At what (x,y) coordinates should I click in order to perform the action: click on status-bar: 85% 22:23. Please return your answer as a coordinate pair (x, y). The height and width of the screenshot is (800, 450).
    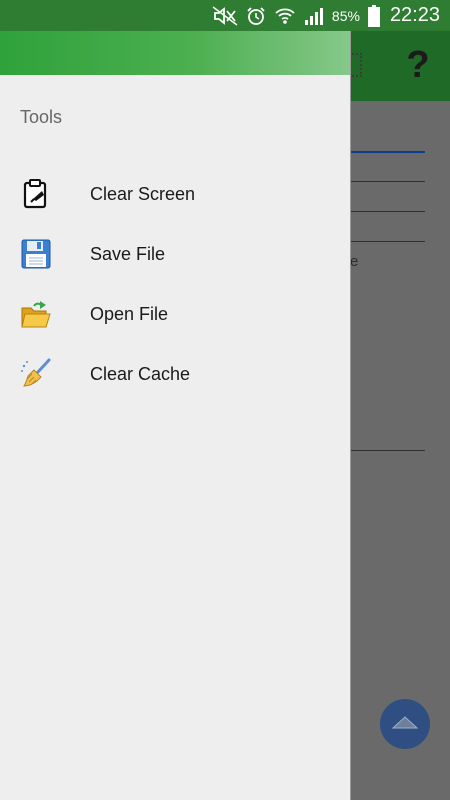
    Looking at the image, I should click on (225, 15).